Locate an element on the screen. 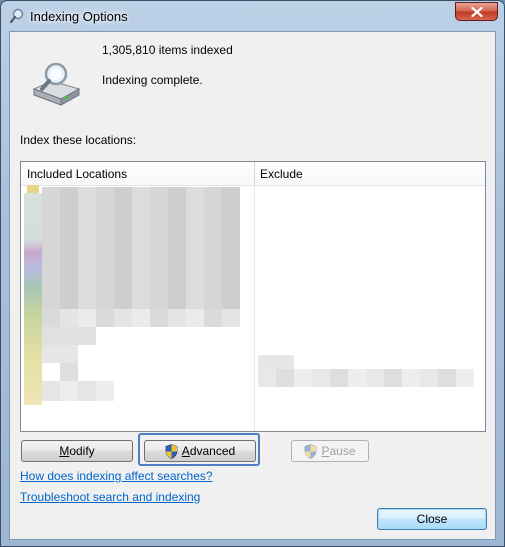  window-close-button is located at coordinates (476, 11).